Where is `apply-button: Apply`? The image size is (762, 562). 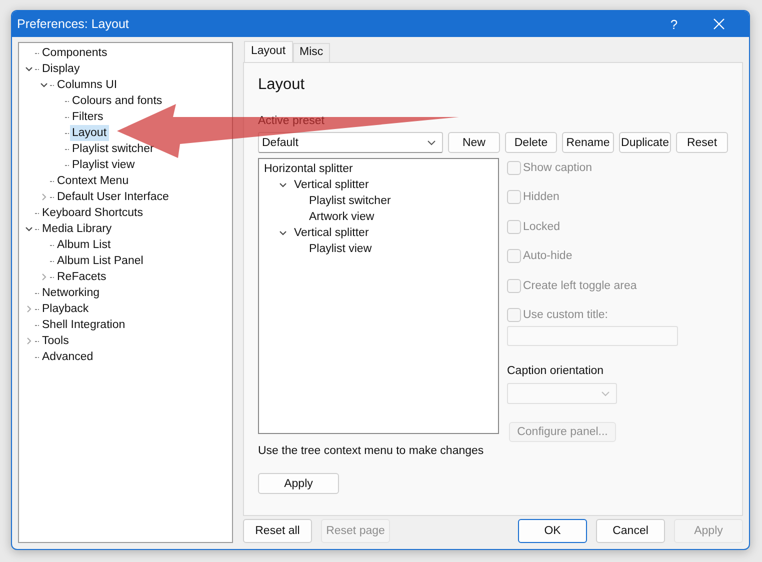
apply-button: Apply is located at coordinates (298, 483).